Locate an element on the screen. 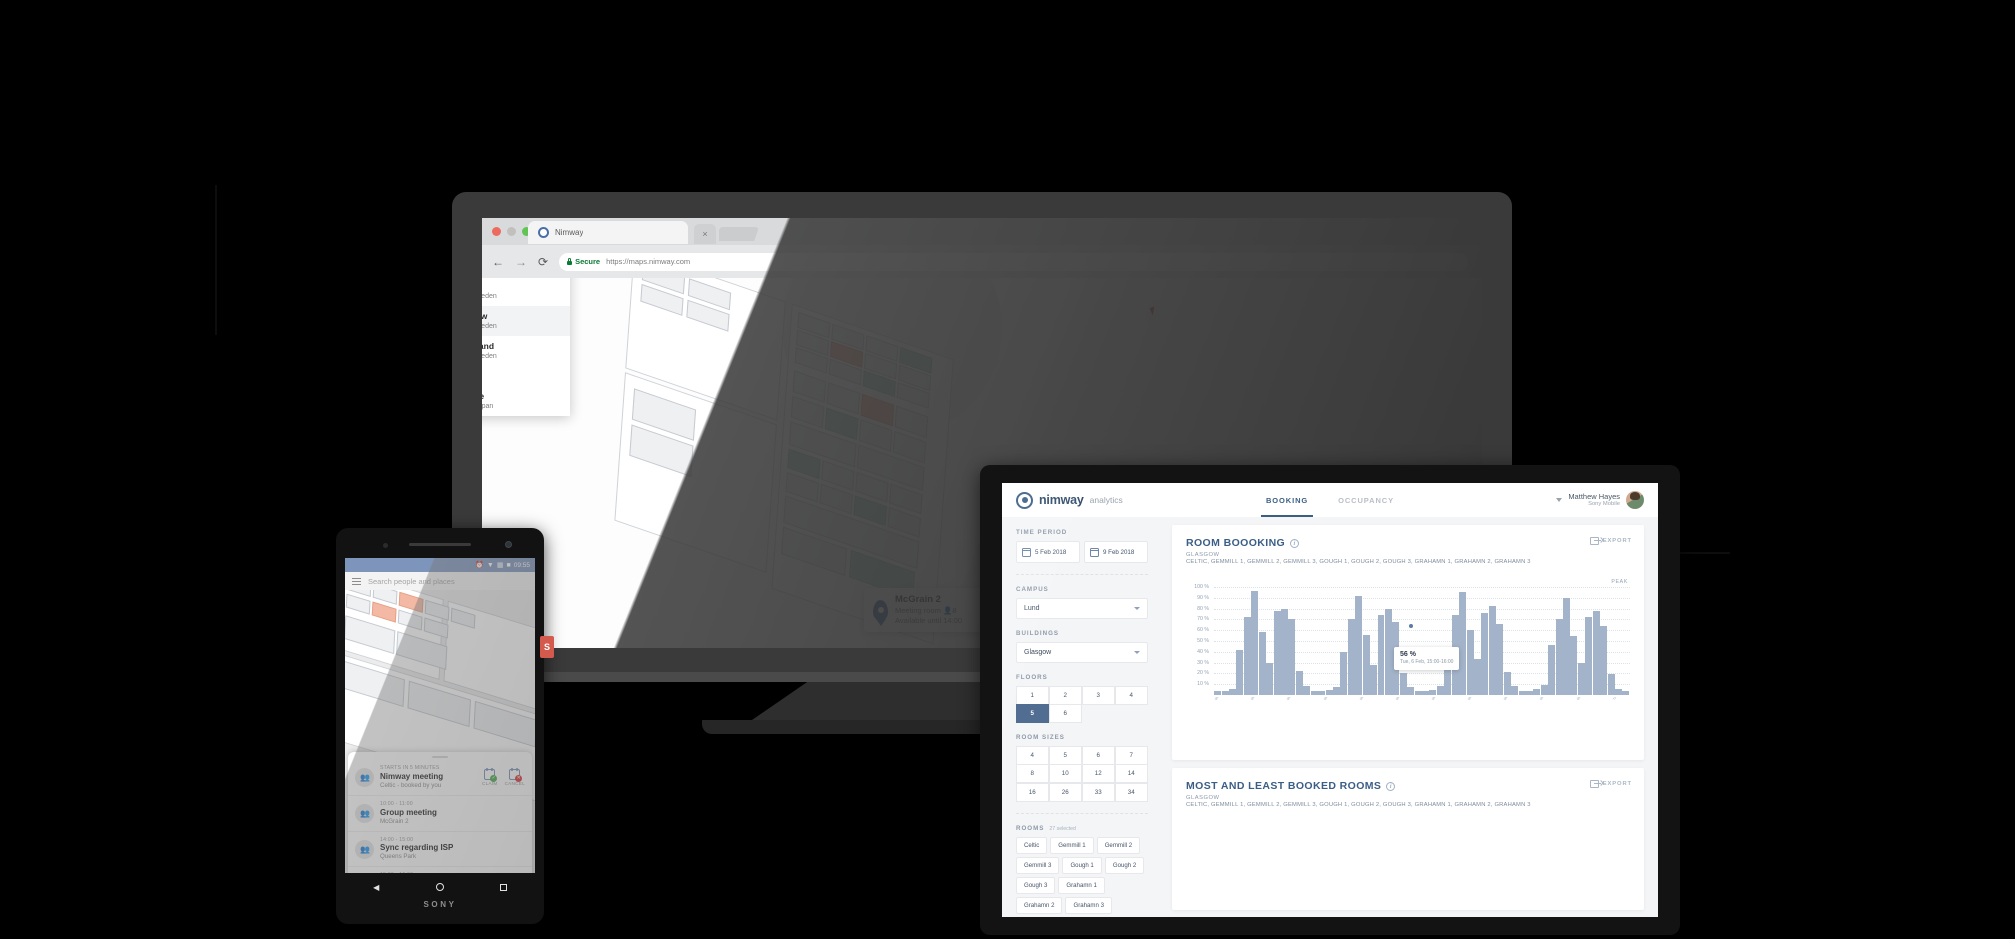  room-chip: Gough 3 is located at coordinates (1036, 885).